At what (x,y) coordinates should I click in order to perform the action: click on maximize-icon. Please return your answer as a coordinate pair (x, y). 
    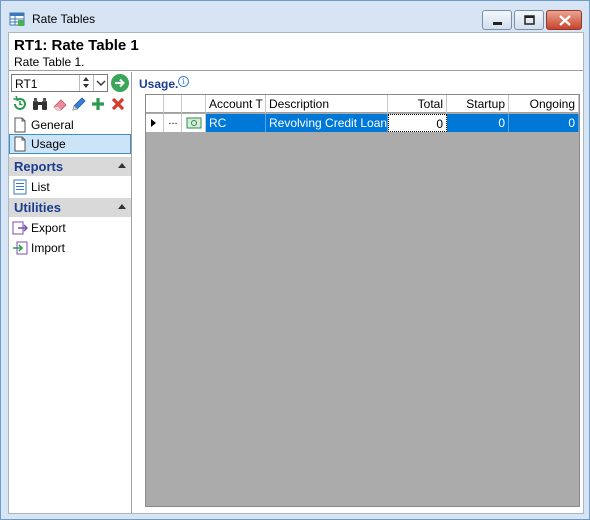
    Looking at the image, I should click on (529, 20).